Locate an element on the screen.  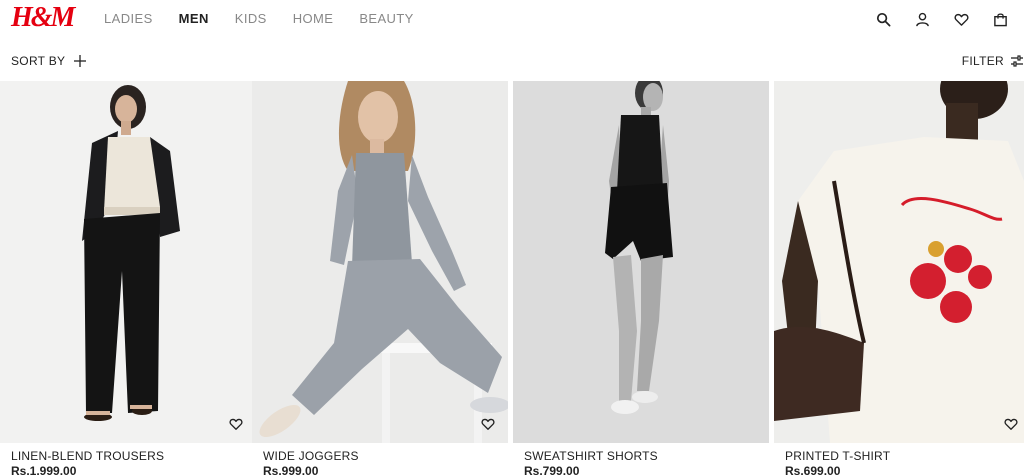
header-icons is located at coordinates (942, 19).